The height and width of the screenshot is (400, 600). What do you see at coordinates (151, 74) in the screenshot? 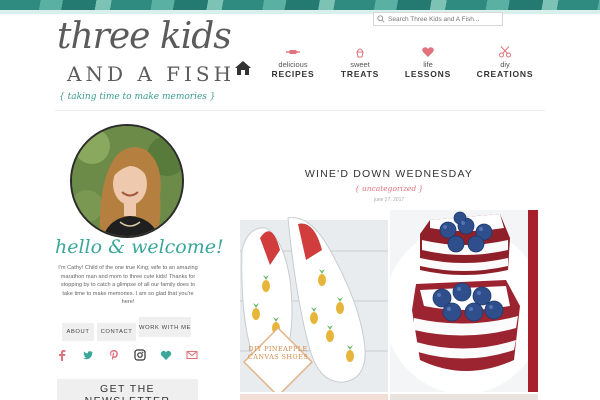
I see `logo-line-2: AND A FISH` at bounding box center [151, 74].